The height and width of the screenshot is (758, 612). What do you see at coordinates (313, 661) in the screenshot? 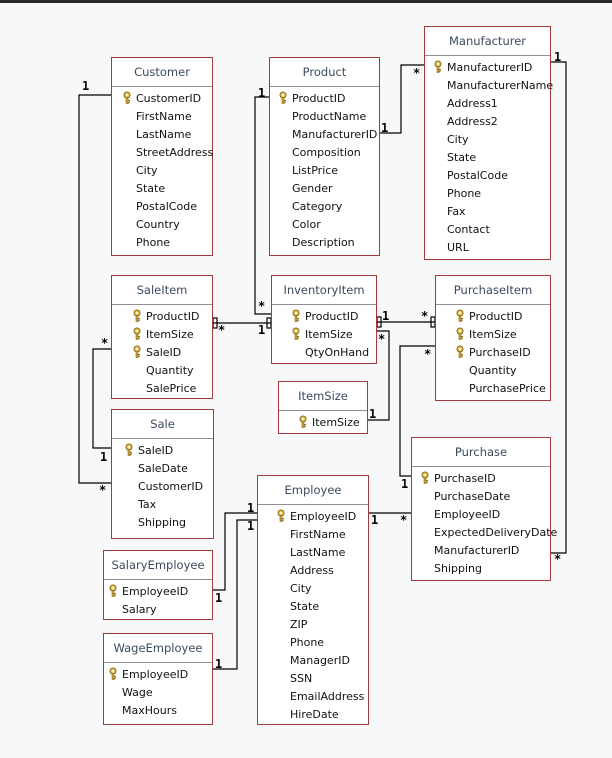
I see `field: ManagerID` at bounding box center [313, 661].